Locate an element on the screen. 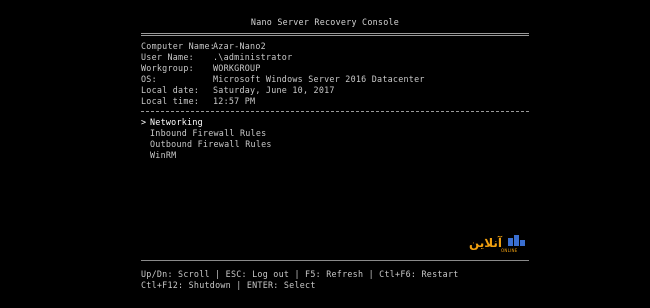  info-label: OS: is located at coordinates (149, 79).